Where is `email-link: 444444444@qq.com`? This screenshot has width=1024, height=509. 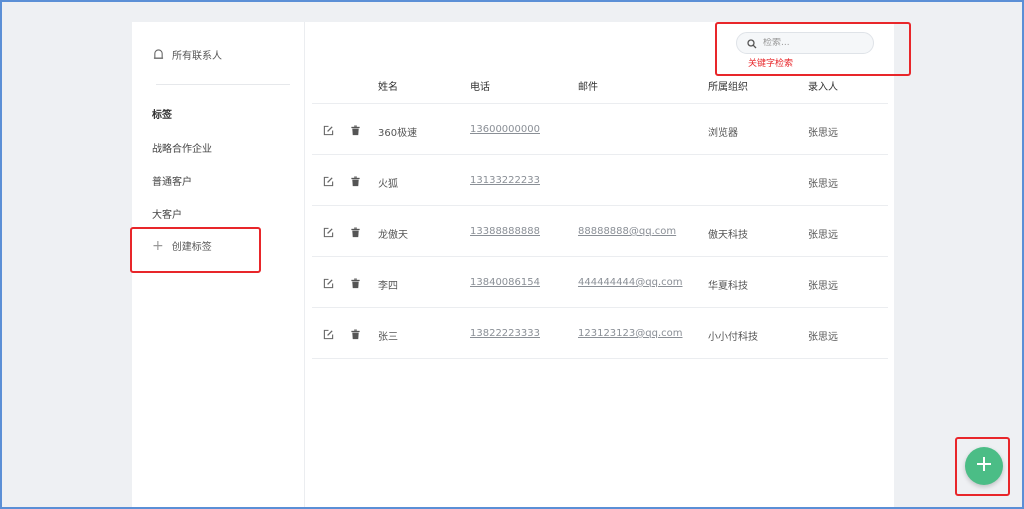 email-link: 444444444@qq.com is located at coordinates (630, 282).